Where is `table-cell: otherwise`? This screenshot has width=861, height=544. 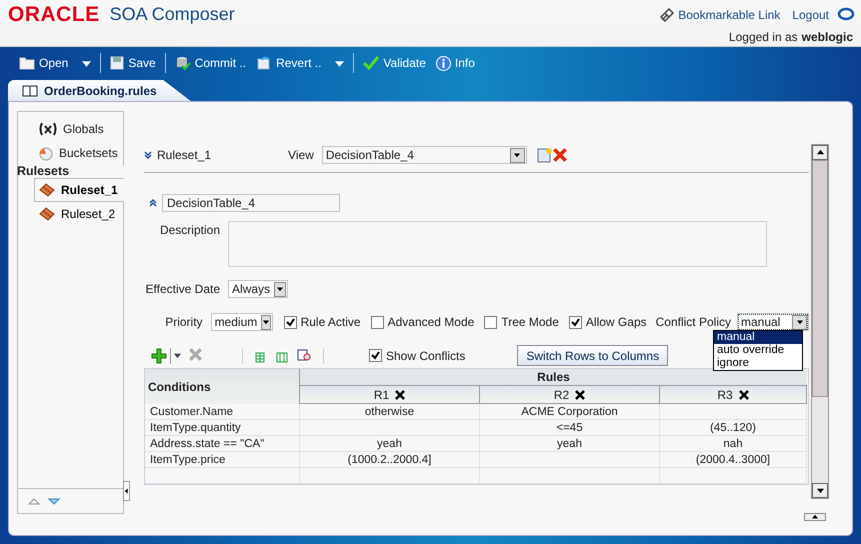 table-cell: otherwise is located at coordinates (390, 412).